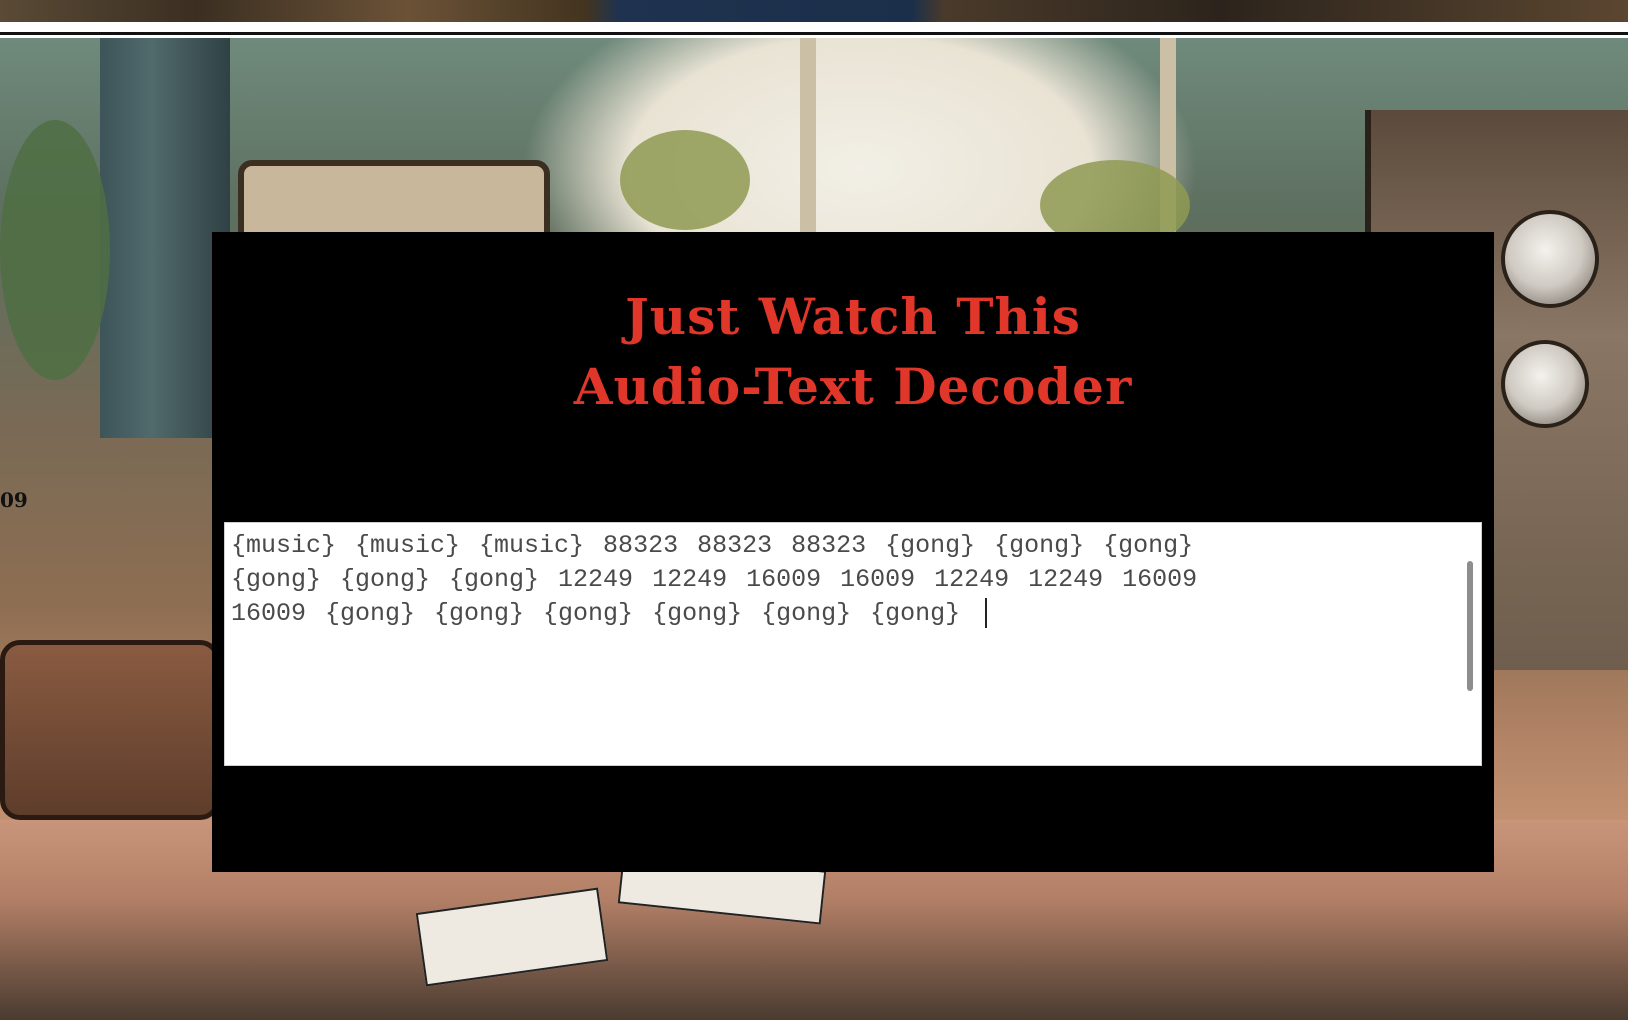 Image resolution: width=1628 pixels, height=1020 pixels. Describe the element at coordinates (986, 613) in the screenshot. I see `text-caret` at that location.